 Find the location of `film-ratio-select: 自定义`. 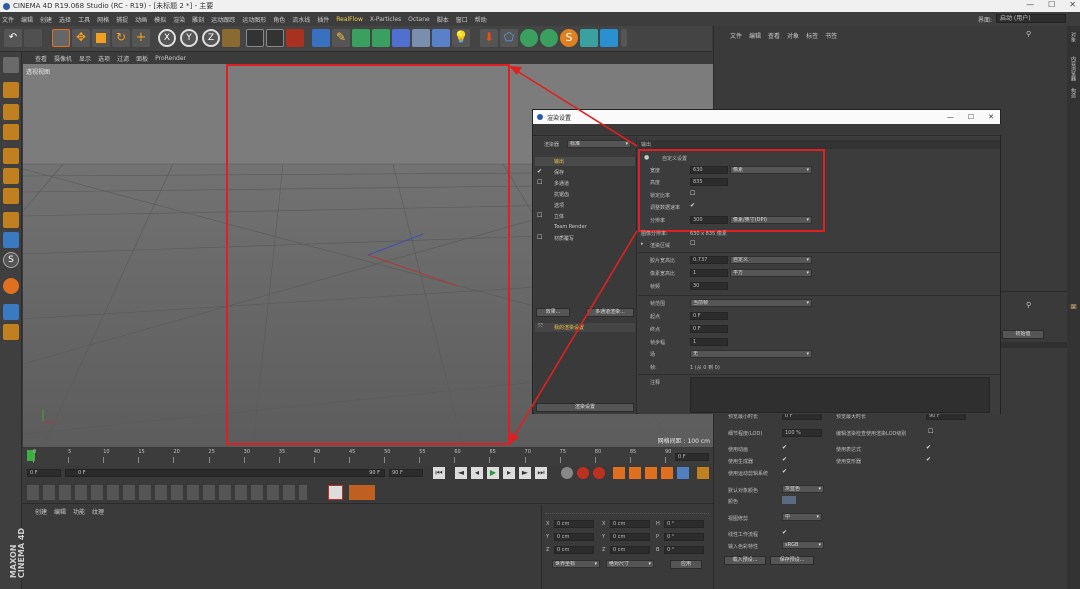

film-ratio-select: 自定义 is located at coordinates (771, 260).